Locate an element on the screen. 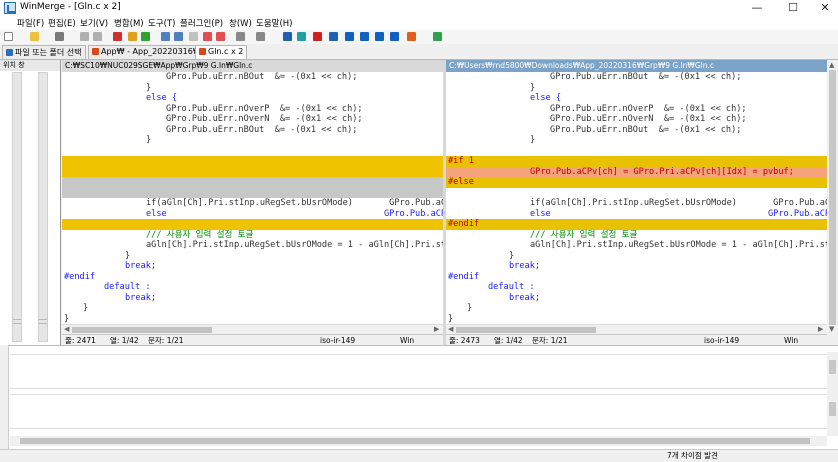 The width and height of the screenshot is (838, 462). menu-help: 도움말(H) is located at coordinates (274, 23).